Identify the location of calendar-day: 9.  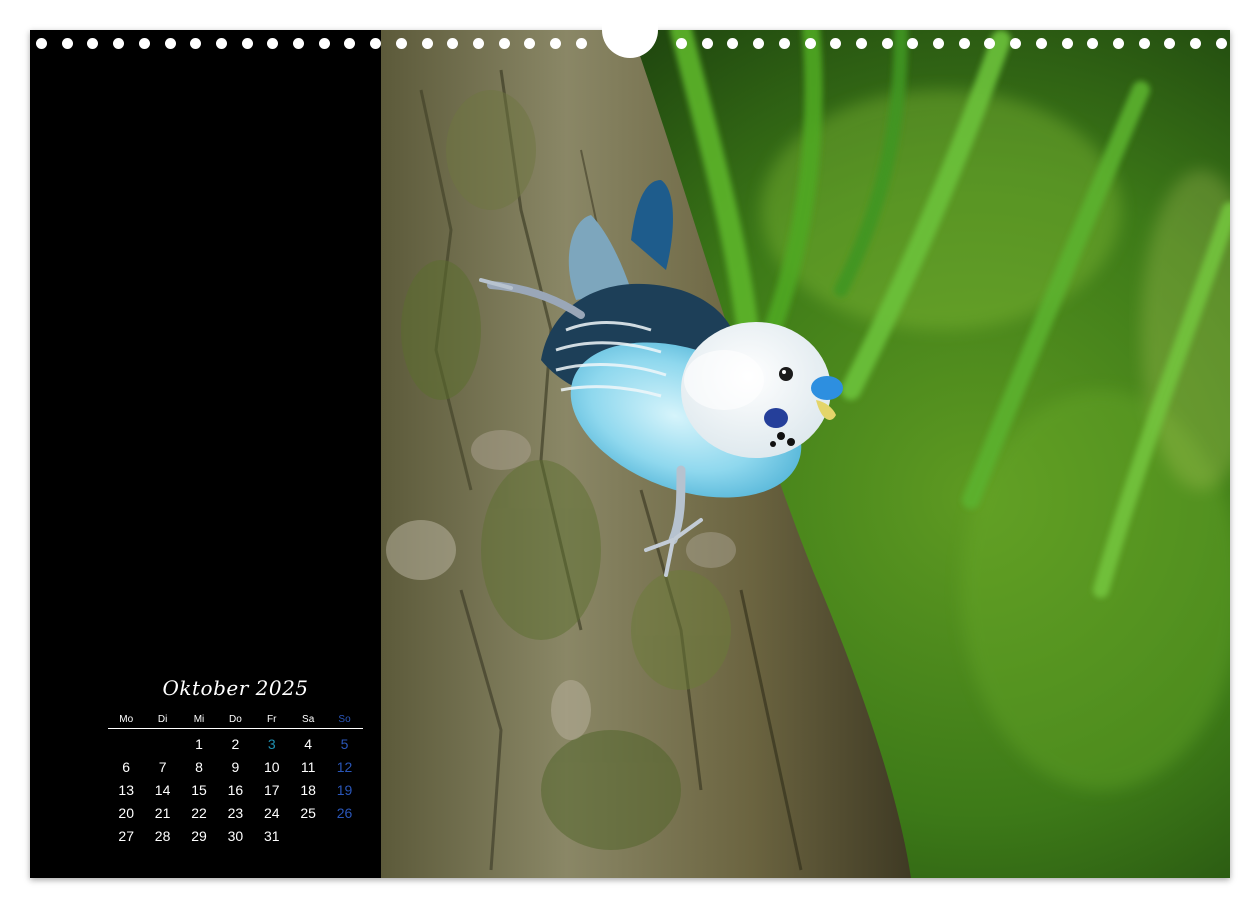
(235, 767).